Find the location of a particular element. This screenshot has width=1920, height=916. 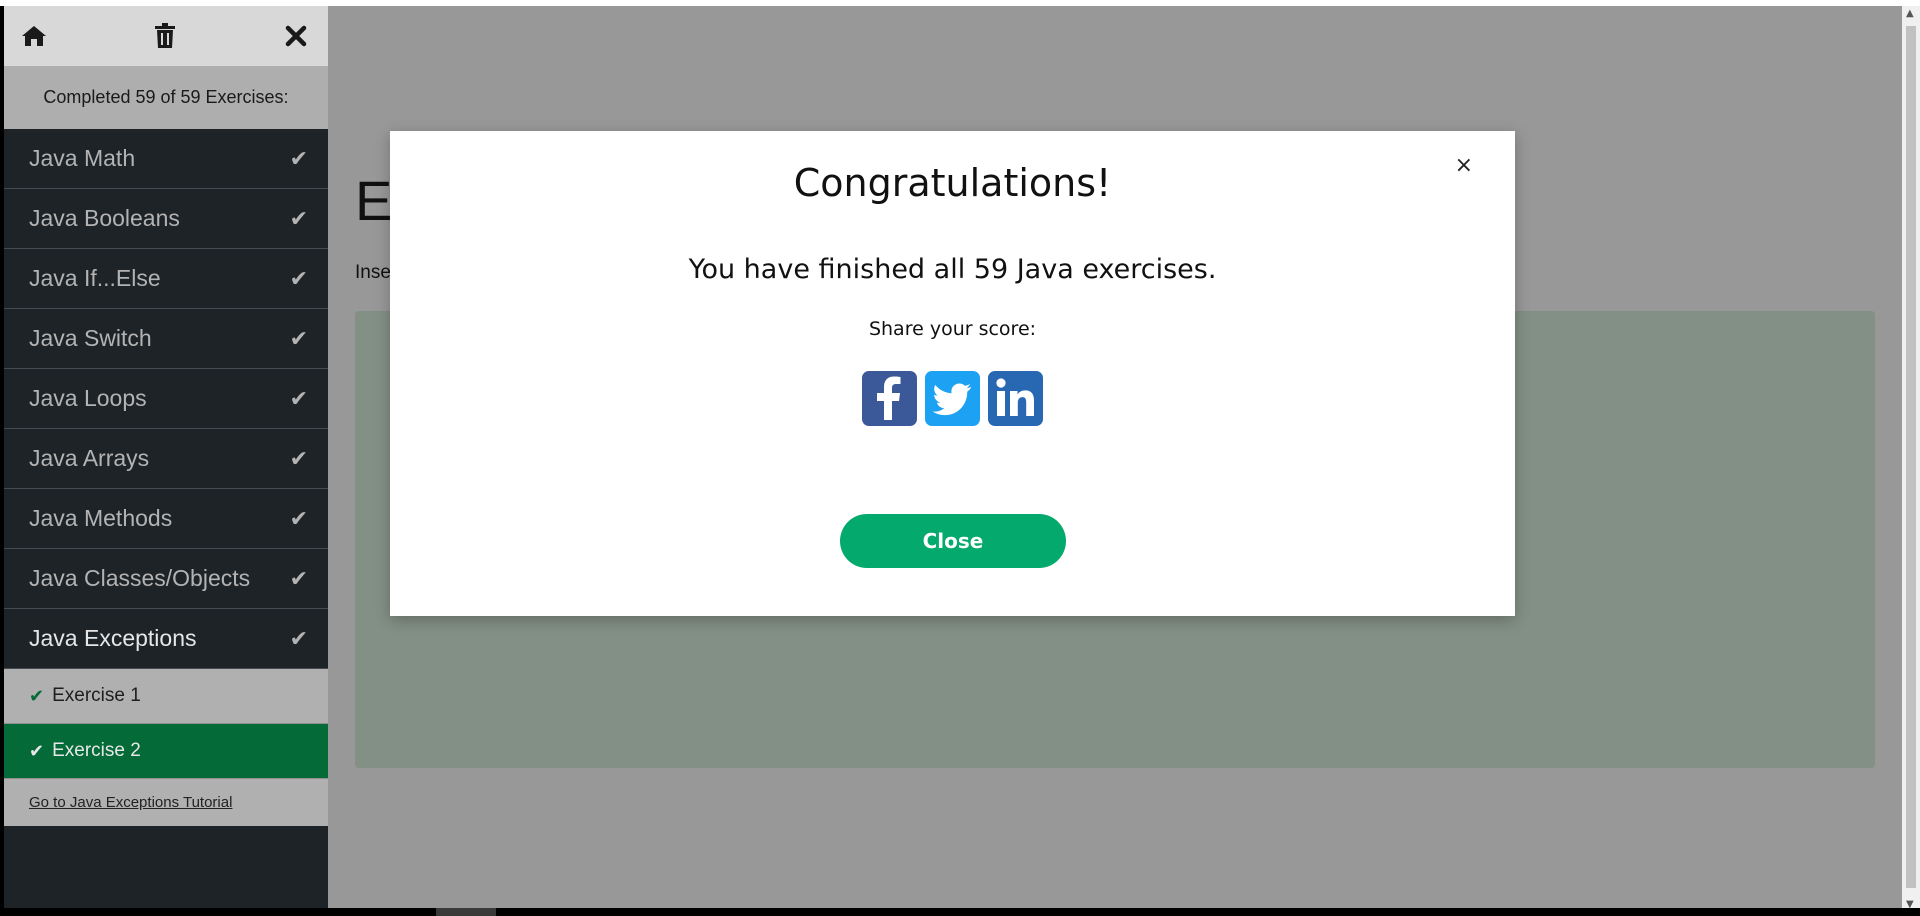

chapter-label: Java Switch is located at coordinates (90, 338).